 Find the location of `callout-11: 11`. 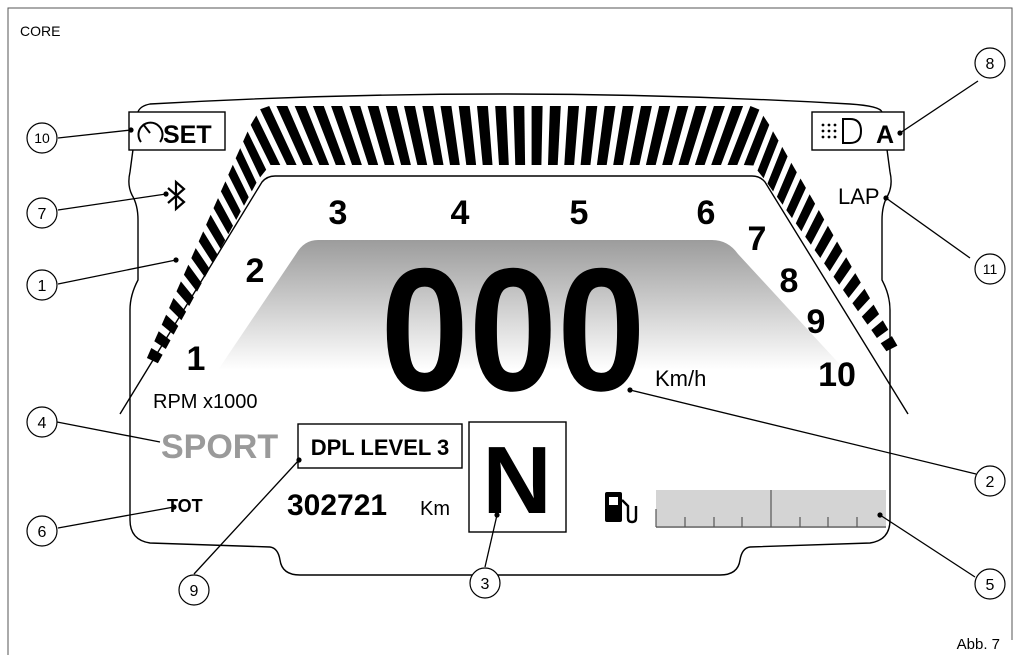

callout-11: 11 is located at coordinates (990, 269).